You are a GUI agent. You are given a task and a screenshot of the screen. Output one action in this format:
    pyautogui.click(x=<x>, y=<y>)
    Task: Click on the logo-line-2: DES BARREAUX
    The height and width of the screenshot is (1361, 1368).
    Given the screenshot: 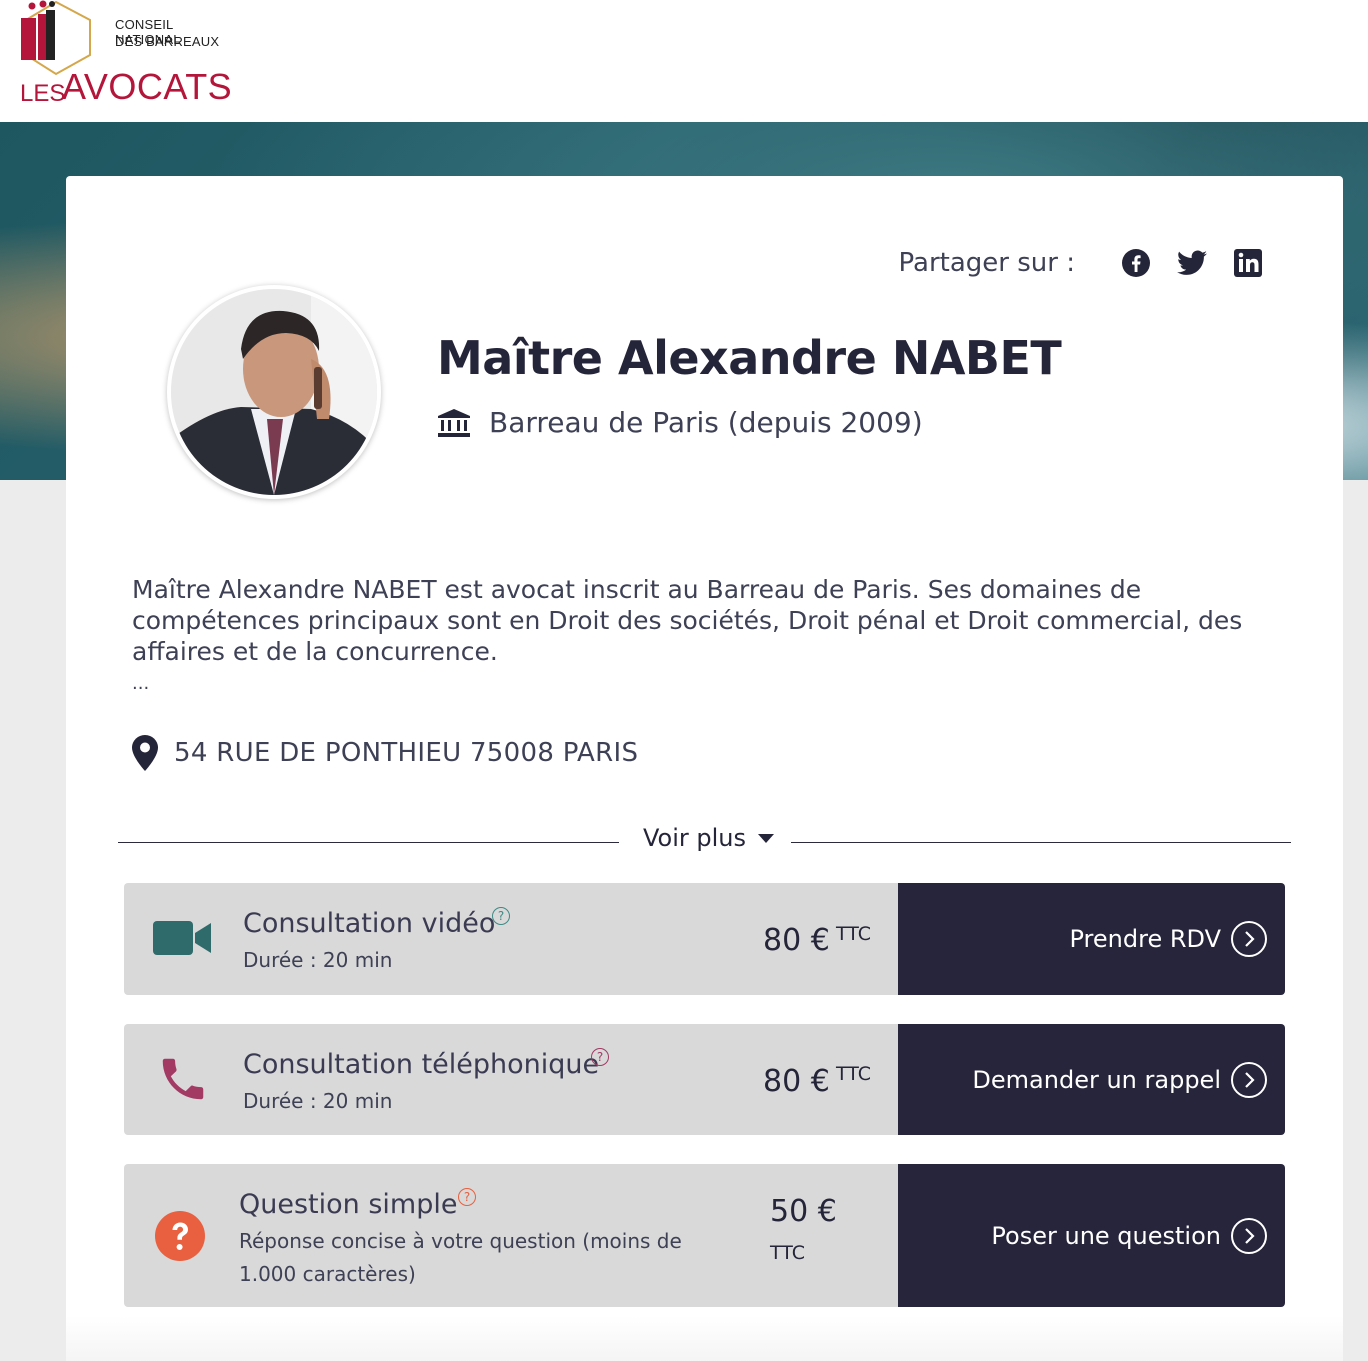 What is the action you would take?
    pyautogui.click(x=167, y=41)
    